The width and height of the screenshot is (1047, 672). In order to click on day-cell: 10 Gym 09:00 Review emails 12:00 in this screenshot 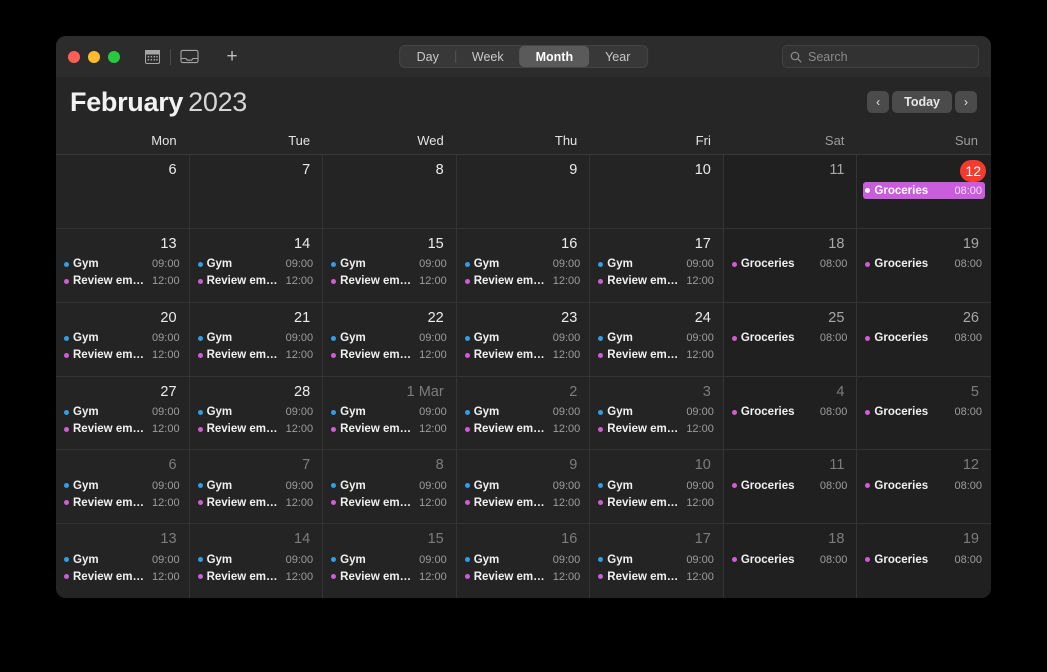, I will do `click(657, 487)`.